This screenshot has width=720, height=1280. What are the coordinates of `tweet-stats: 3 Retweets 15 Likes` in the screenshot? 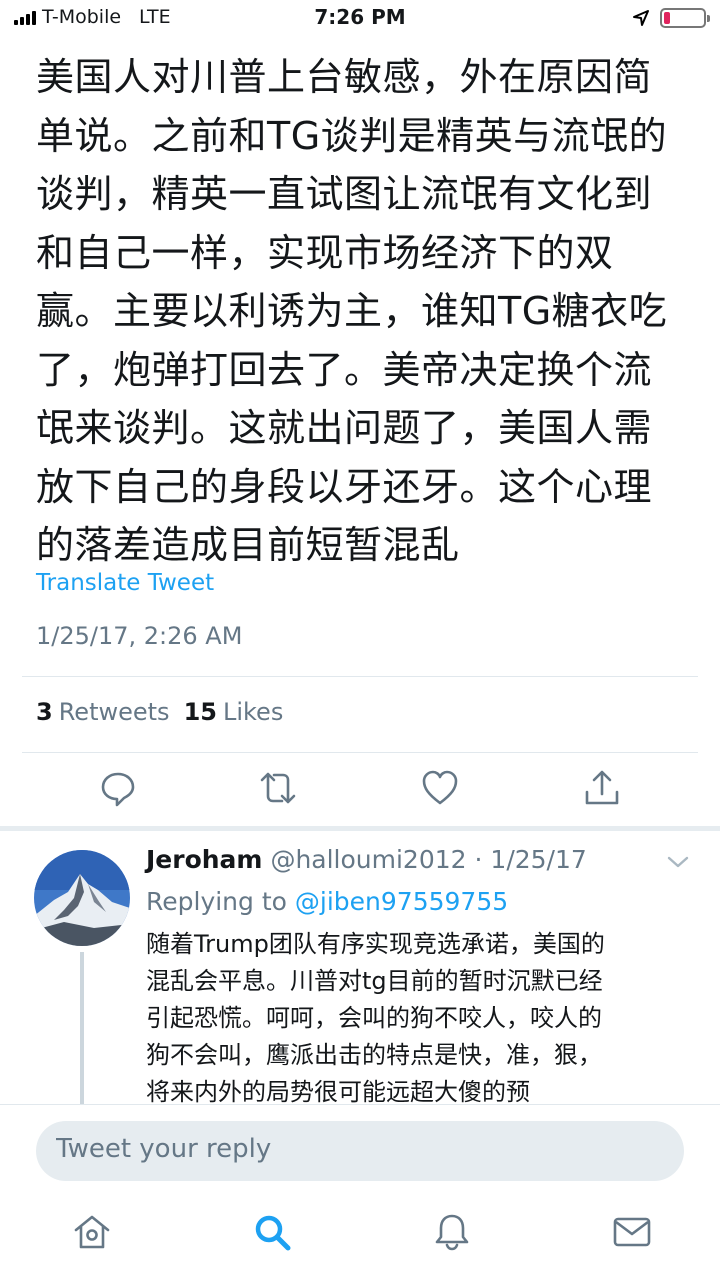 It's located at (159, 712).